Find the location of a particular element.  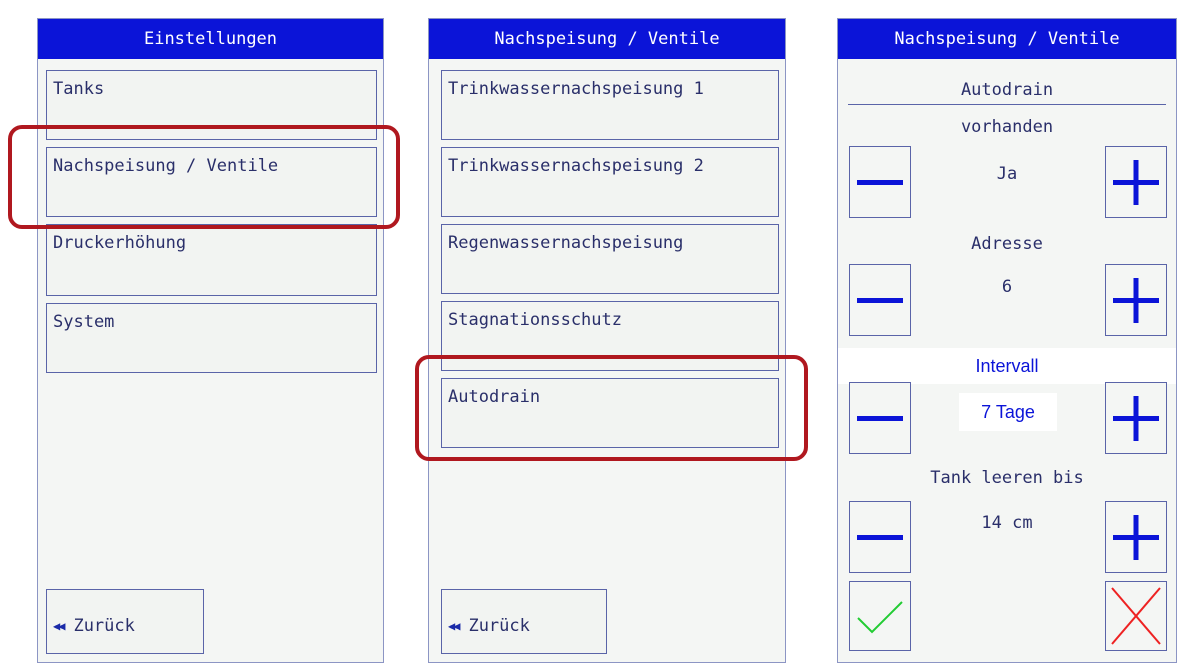

menu-item-label: Tanks is located at coordinates (79, 89).